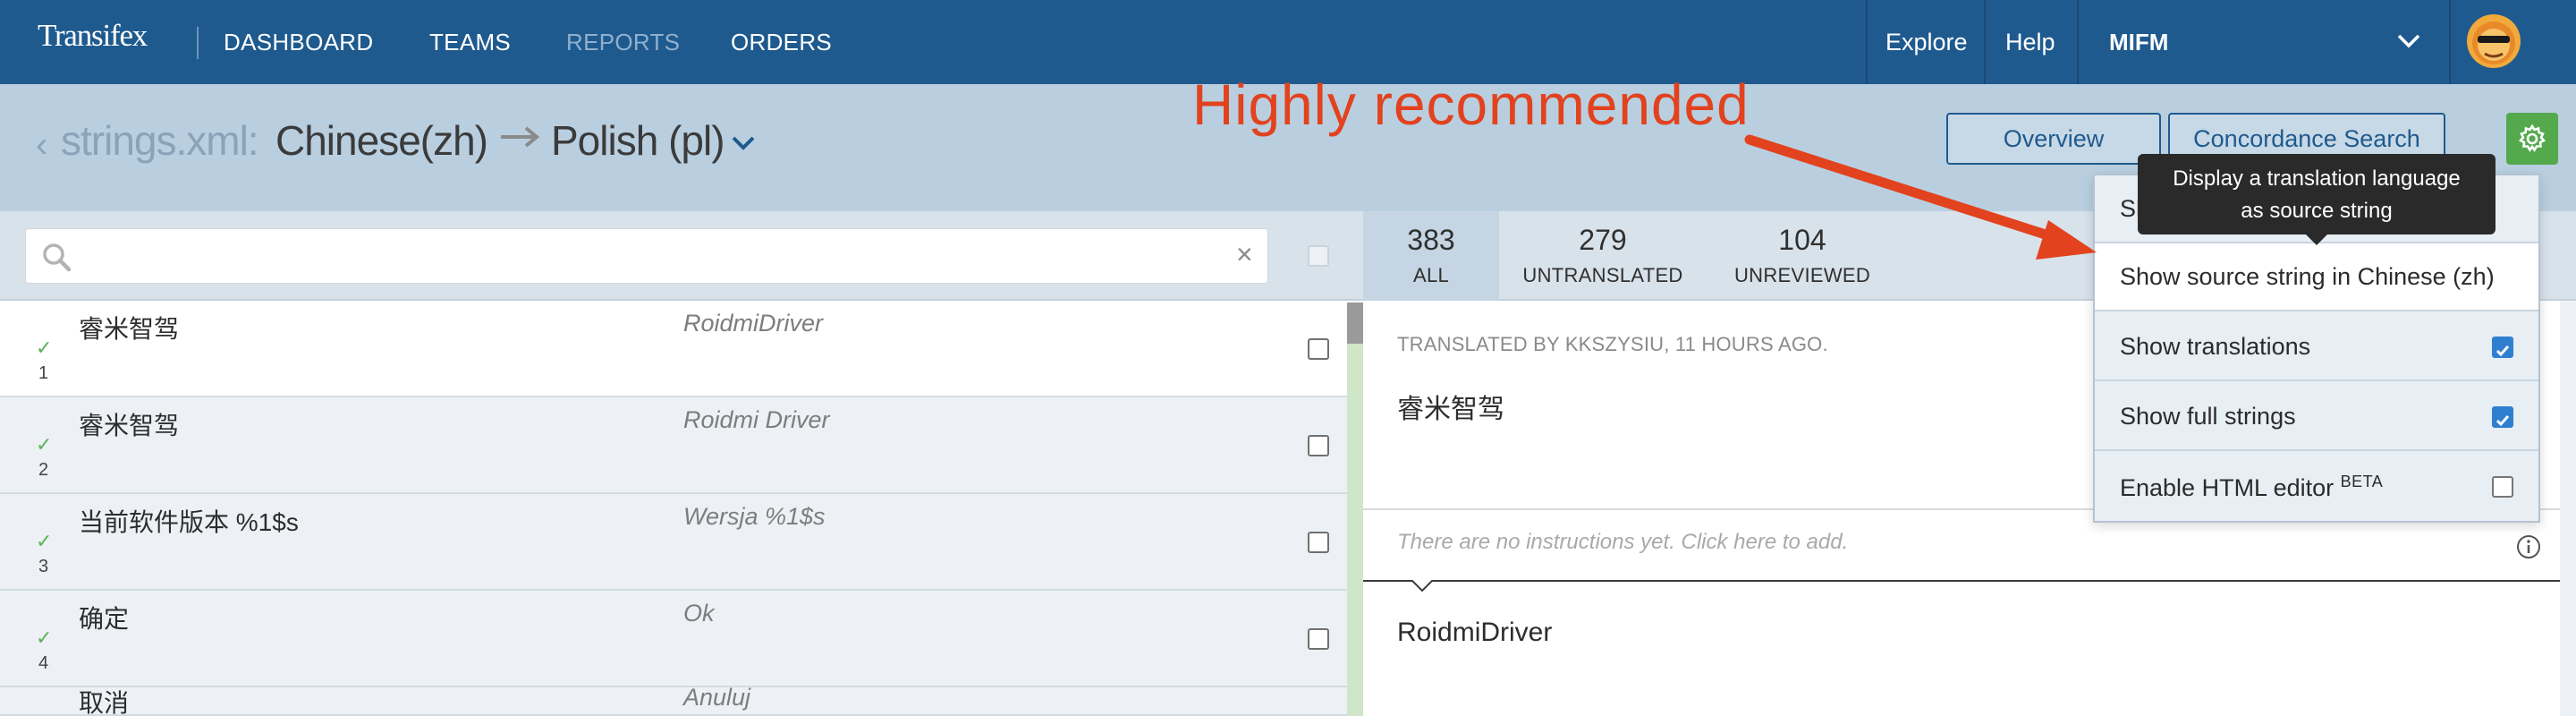 This screenshot has height=716, width=2576. Describe the element at coordinates (1431, 240) in the screenshot. I see `tab-count: 383` at that location.